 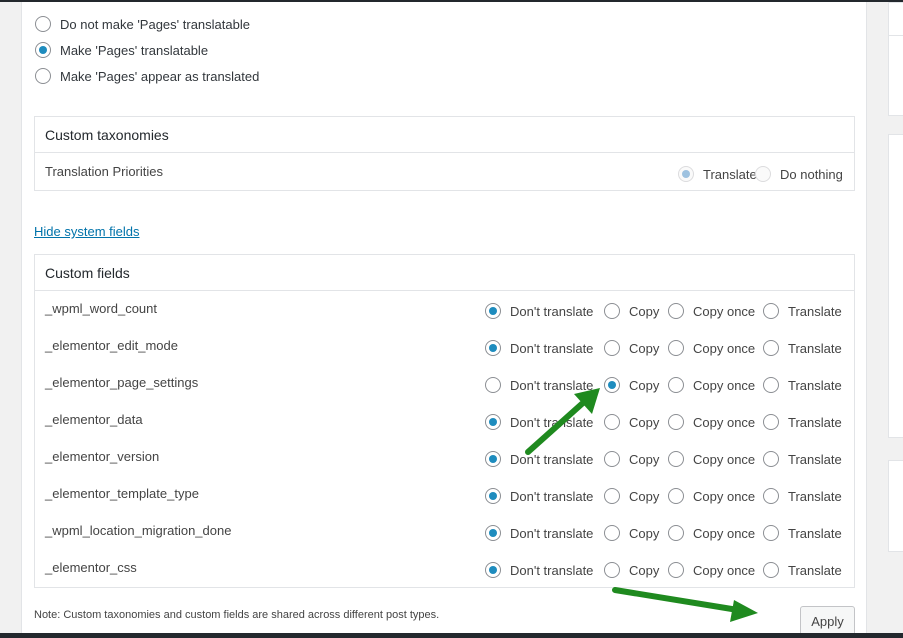 What do you see at coordinates (104, 171) in the screenshot?
I see `taxonomy-name: Translation Priorities` at bounding box center [104, 171].